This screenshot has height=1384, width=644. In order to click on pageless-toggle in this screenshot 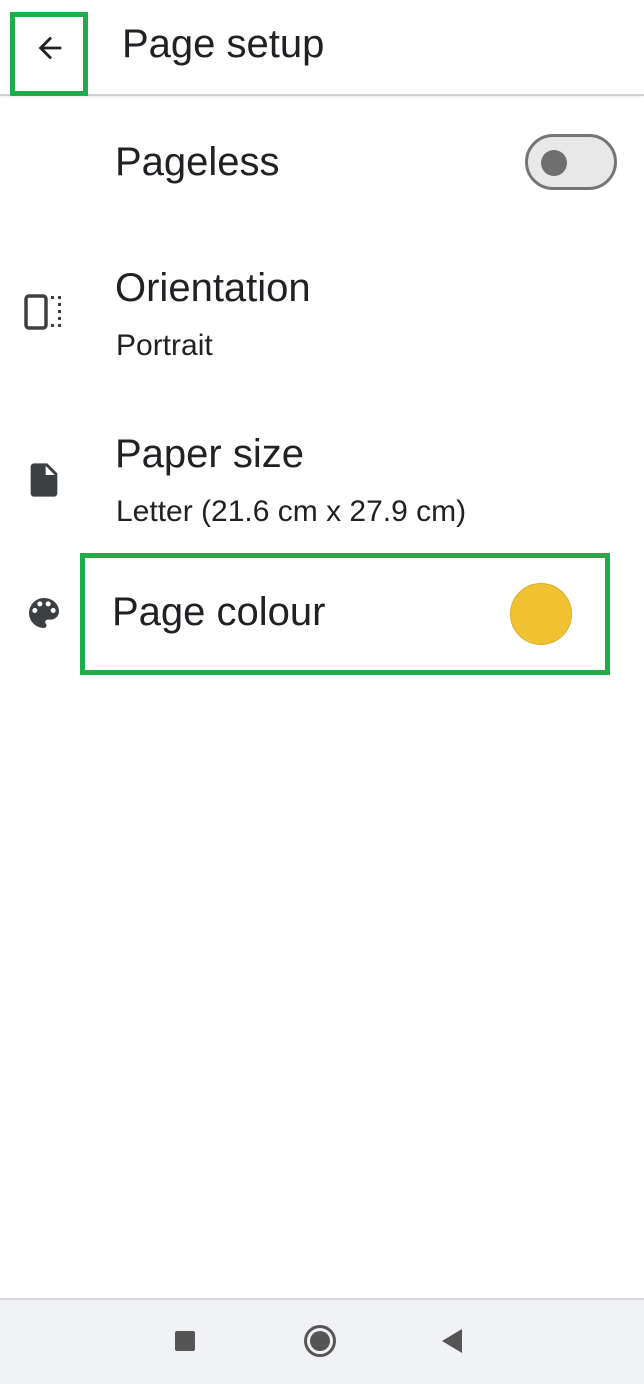, I will do `click(571, 162)`.